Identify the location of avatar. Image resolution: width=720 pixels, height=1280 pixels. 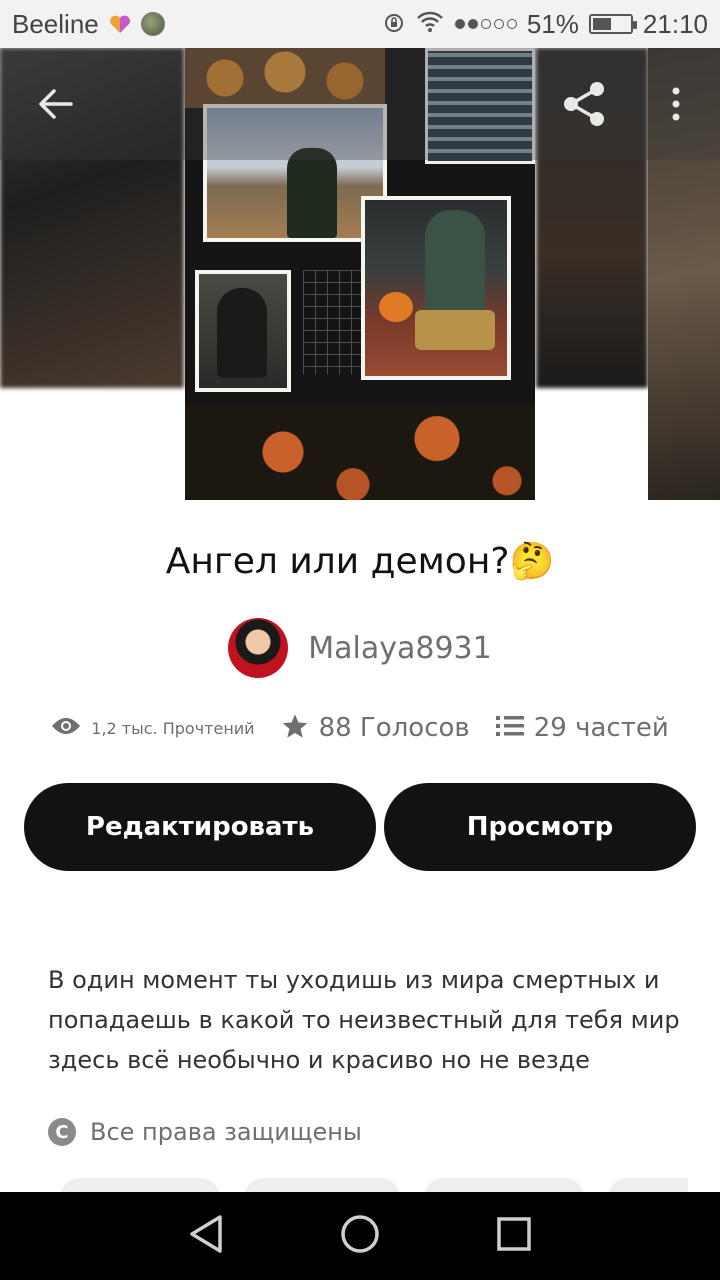
(152, 24).